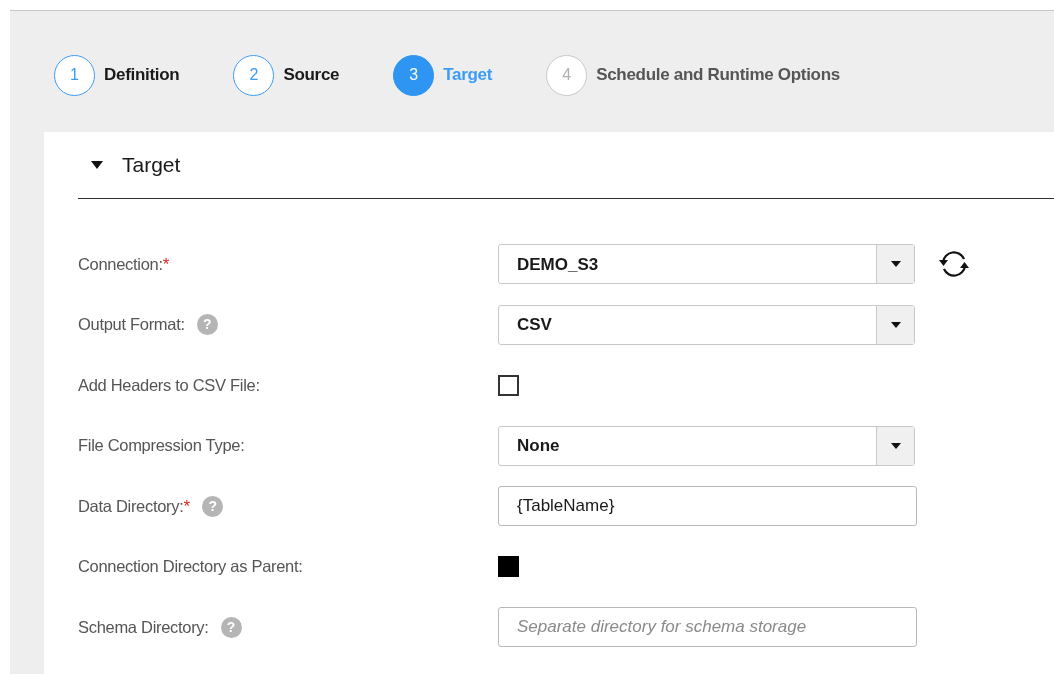 This screenshot has height=674, width=1054. What do you see at coordinates (143, 627) in the screenshot?
I see `field-label: Schema Directory:` at bounding box center [143, 627].